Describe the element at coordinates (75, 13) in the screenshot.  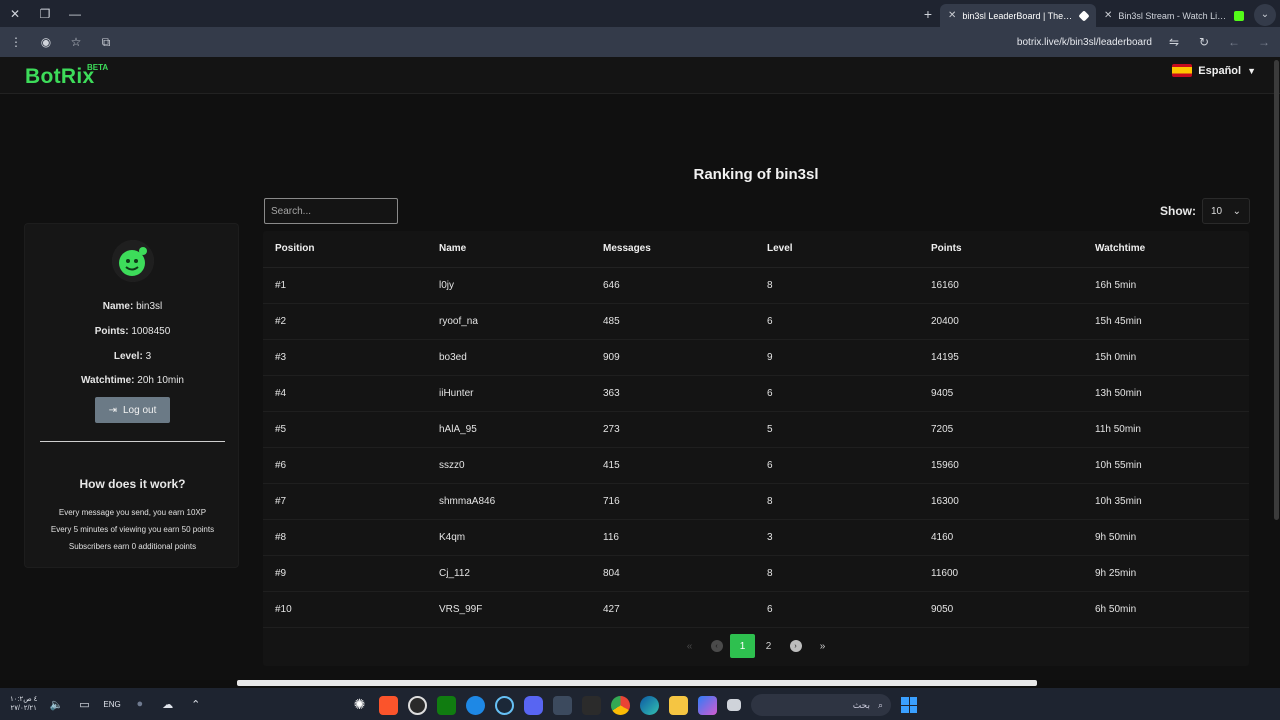
I see `window-minimize-icon: —` at that location.